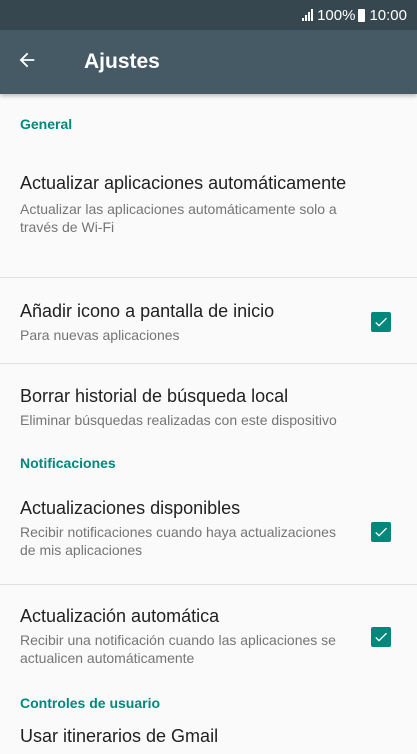 The image size is (417, 754). I want to click on setting-title: Actualizar aplicaciones automáticamente, so click(183, 183).